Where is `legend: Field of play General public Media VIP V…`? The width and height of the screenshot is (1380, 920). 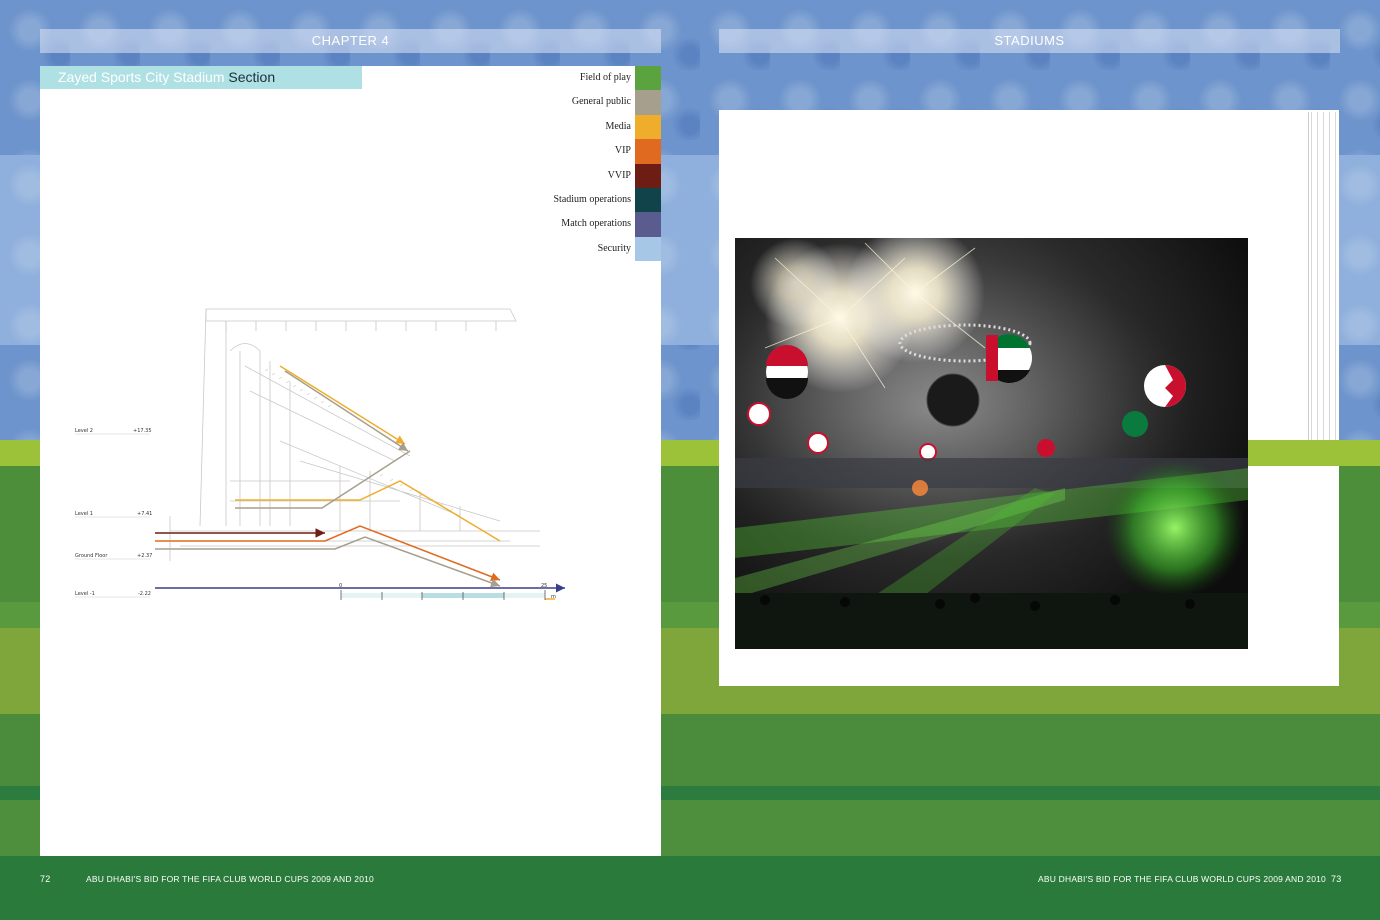 legend: Field of play General public Media VIP V… is located at coordinates (561, 164).